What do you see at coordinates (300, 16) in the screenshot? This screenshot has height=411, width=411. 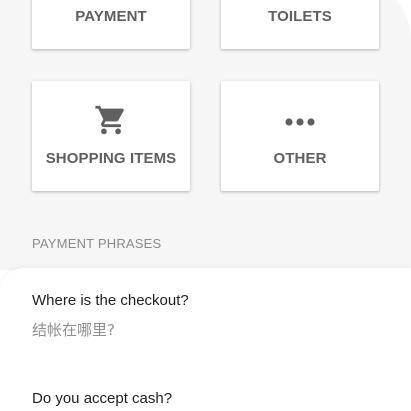 I see `category-label-toilets: TOILETS` at bounding box center [300, 16].